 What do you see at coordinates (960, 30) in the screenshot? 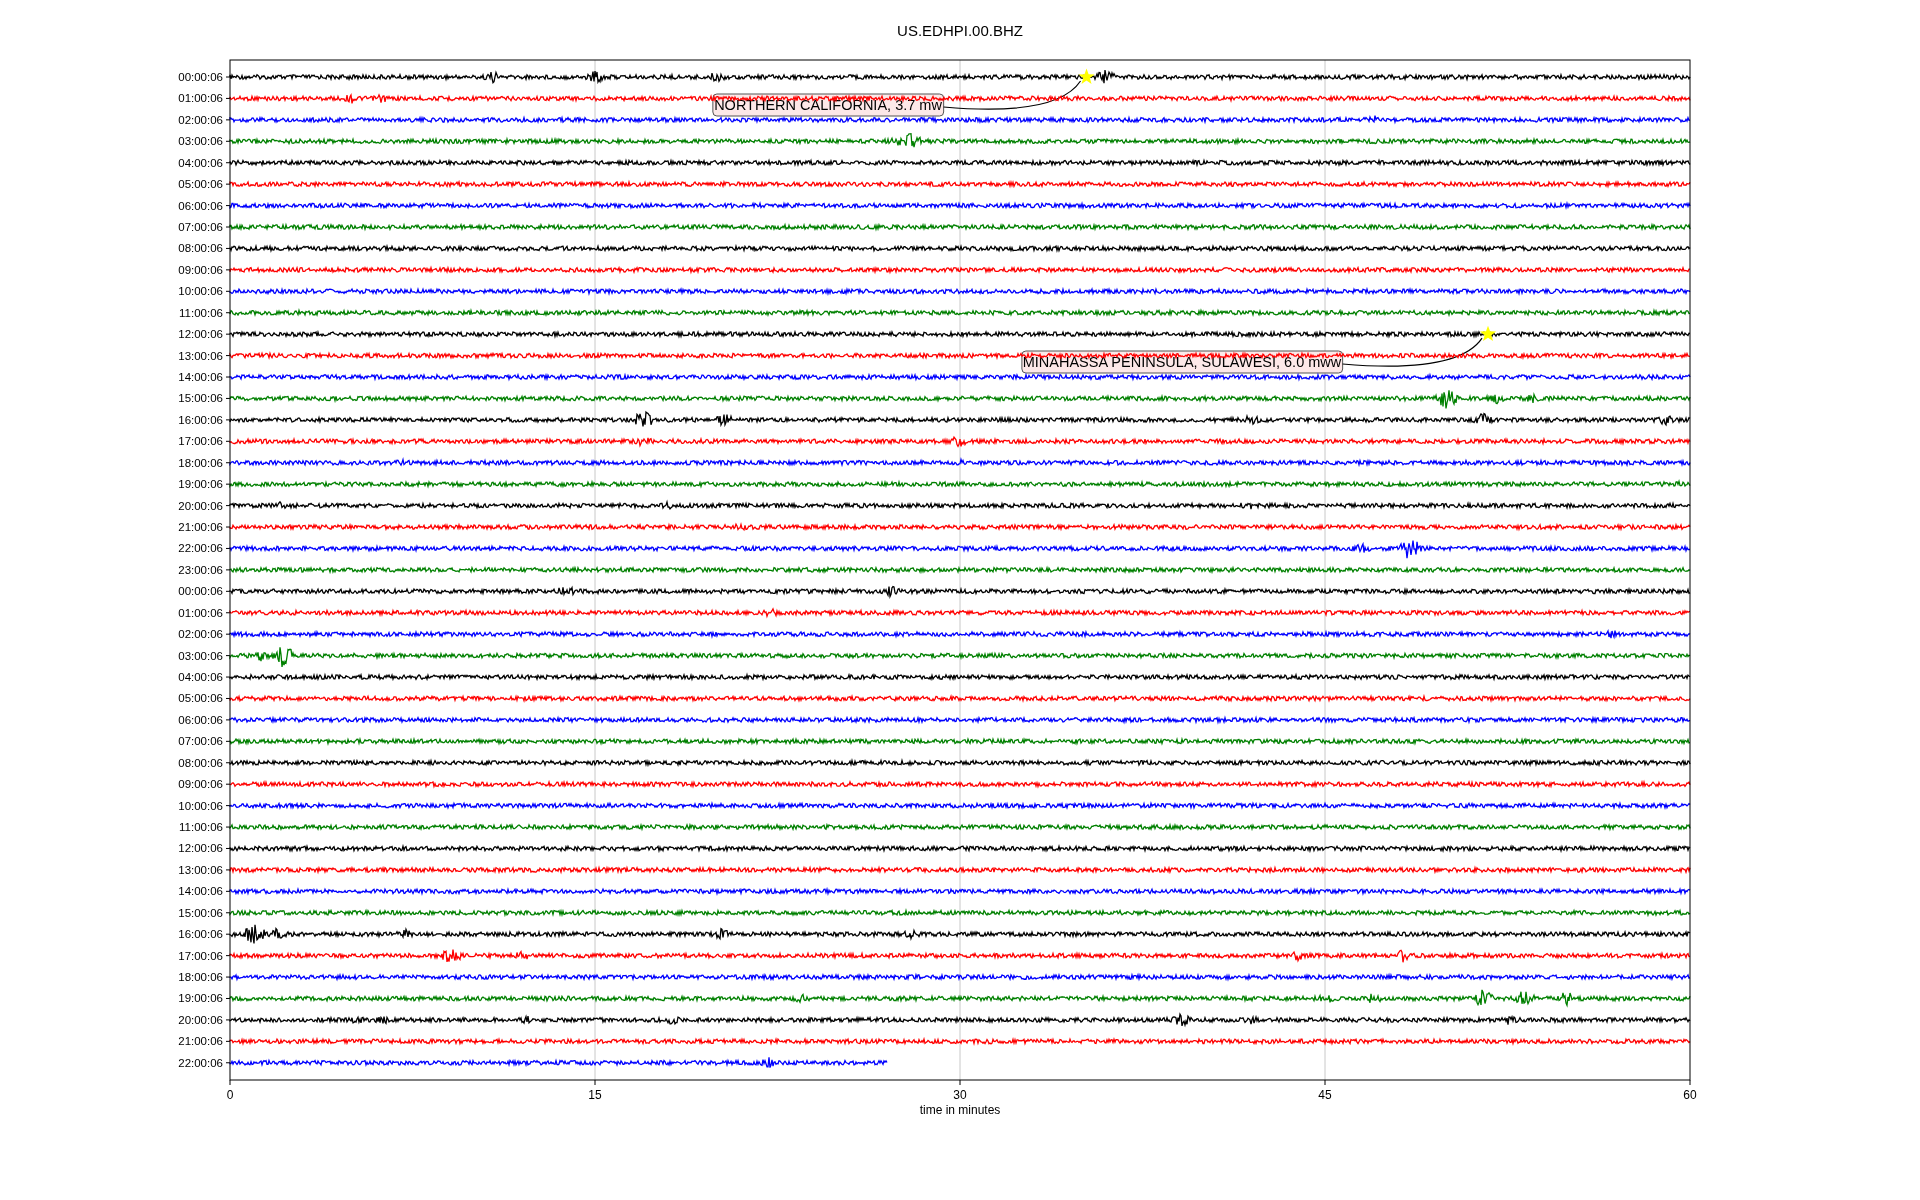
I see `plot-title: US.EDHPI.00.BHZ` at bounding box center [960, 30].